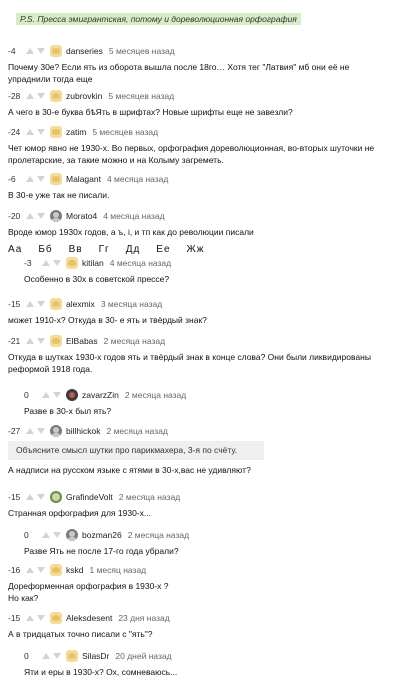 This screenshot has width=400, height=683. What do you see at coordinates (83, 431) in the screenshot?
I see `comment-author: billhickok` at bounding box center [83, 431].